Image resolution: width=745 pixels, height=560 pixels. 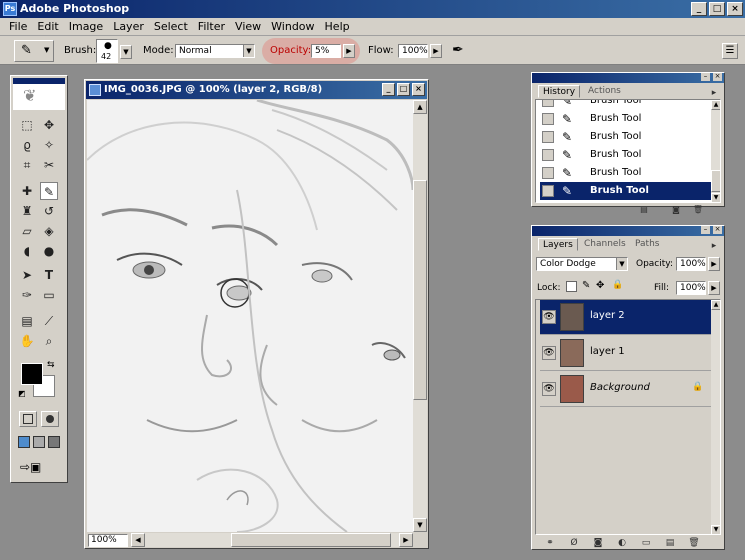 I want to click on brush-preview: ● 42, so click(x=107, y=51).